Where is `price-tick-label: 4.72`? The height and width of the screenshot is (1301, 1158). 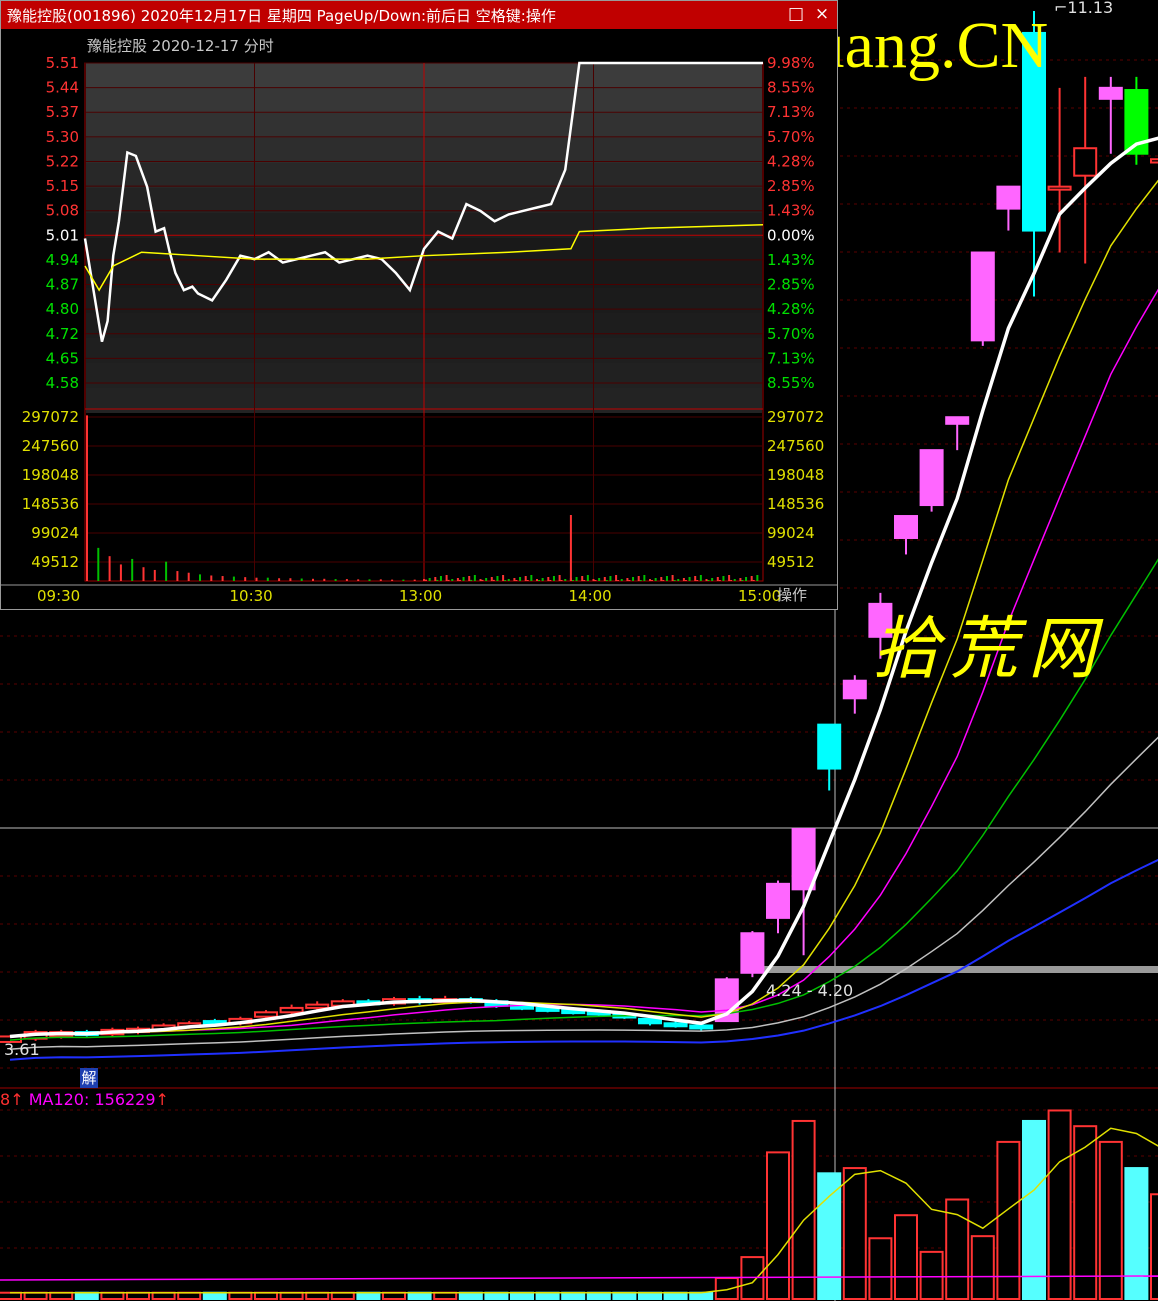 price-tick-label: 4.72 is located at coordinates (62, 334).